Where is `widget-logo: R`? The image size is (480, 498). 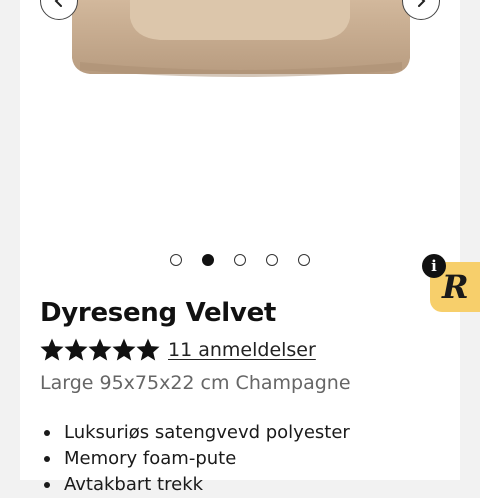 widget-logo: R is located at coordinates (455, 287).